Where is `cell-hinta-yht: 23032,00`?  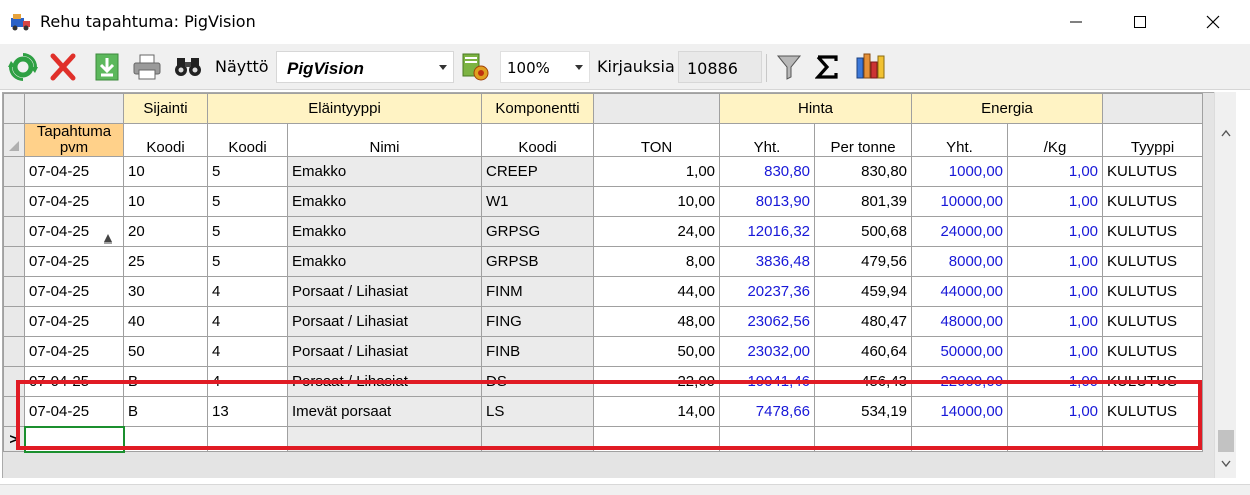
cell-hinta-yht: 23032,00 is located at coordinates (767, 351).